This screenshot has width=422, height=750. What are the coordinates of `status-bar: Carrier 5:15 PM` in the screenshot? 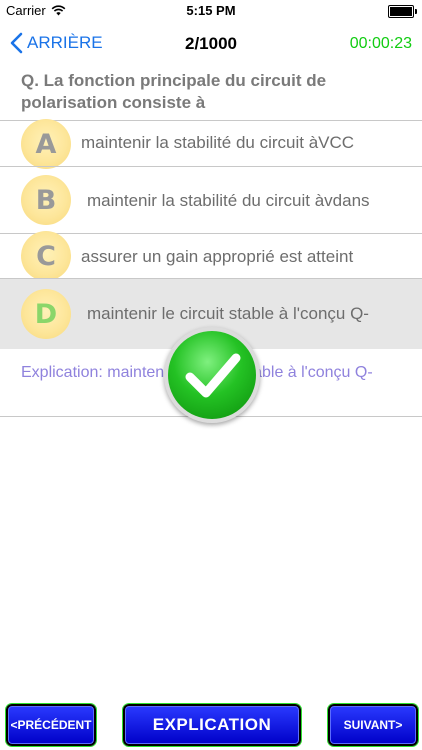 It's located at (211, 11).